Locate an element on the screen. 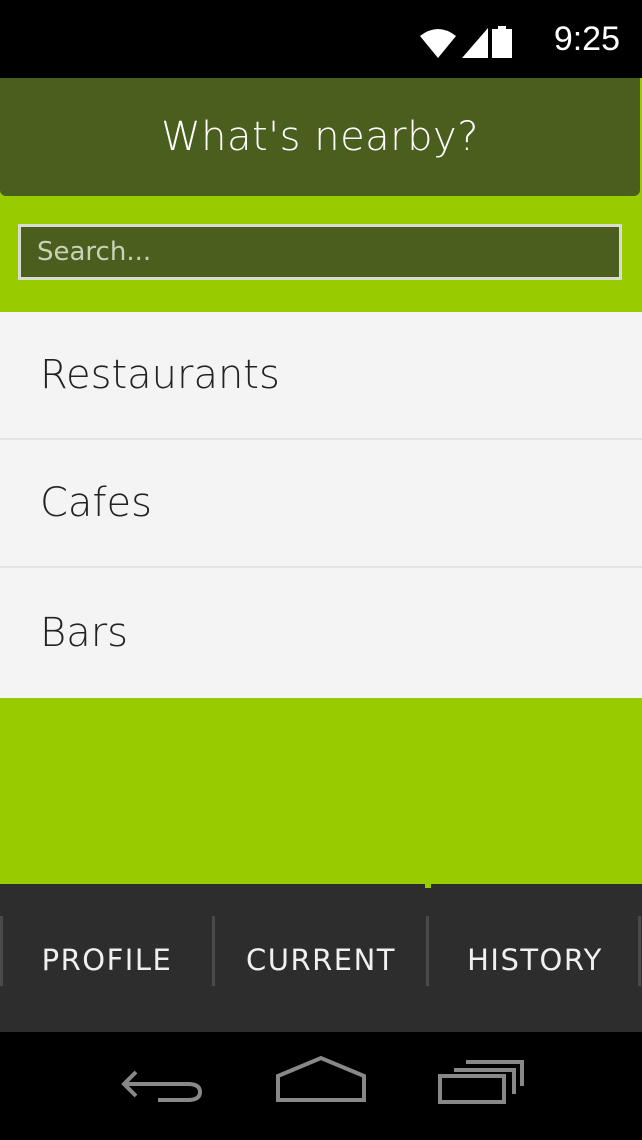 Image resolution: width=642 pixels, height=1140 pixels. tab-history: HISTORY is located at coordinates (535, 958).